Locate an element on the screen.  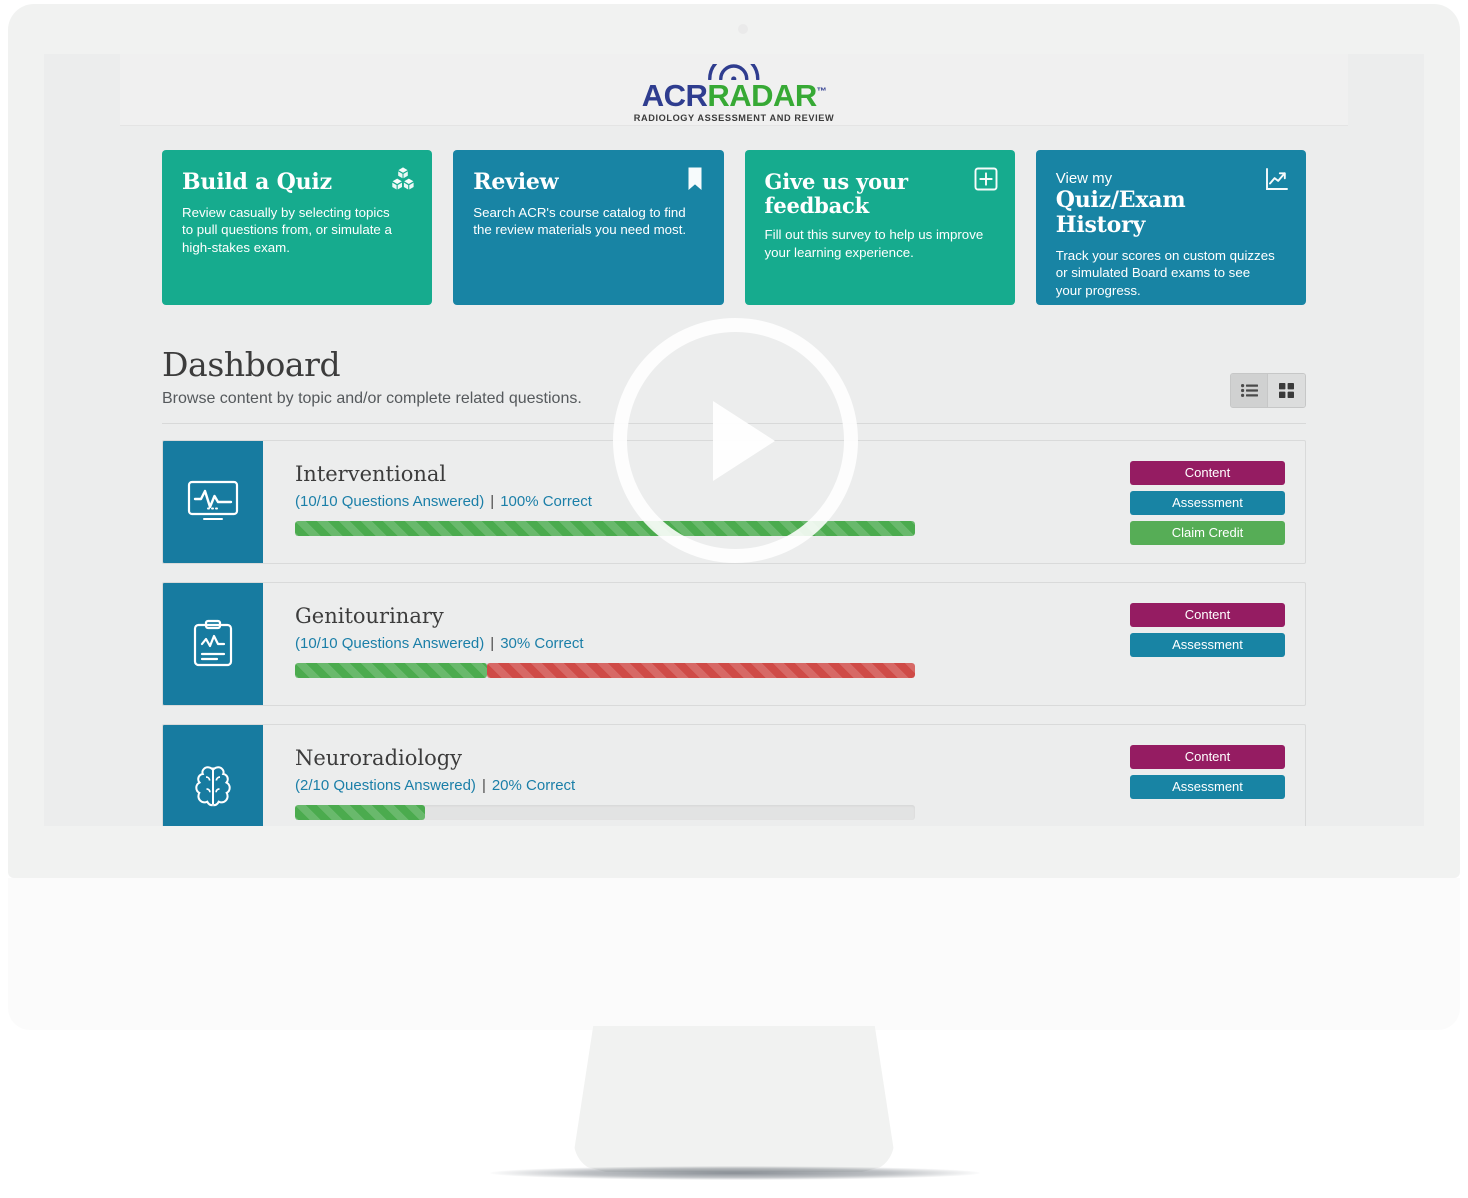
topic-name: Genitourinary is located at coordinates (369, 615).